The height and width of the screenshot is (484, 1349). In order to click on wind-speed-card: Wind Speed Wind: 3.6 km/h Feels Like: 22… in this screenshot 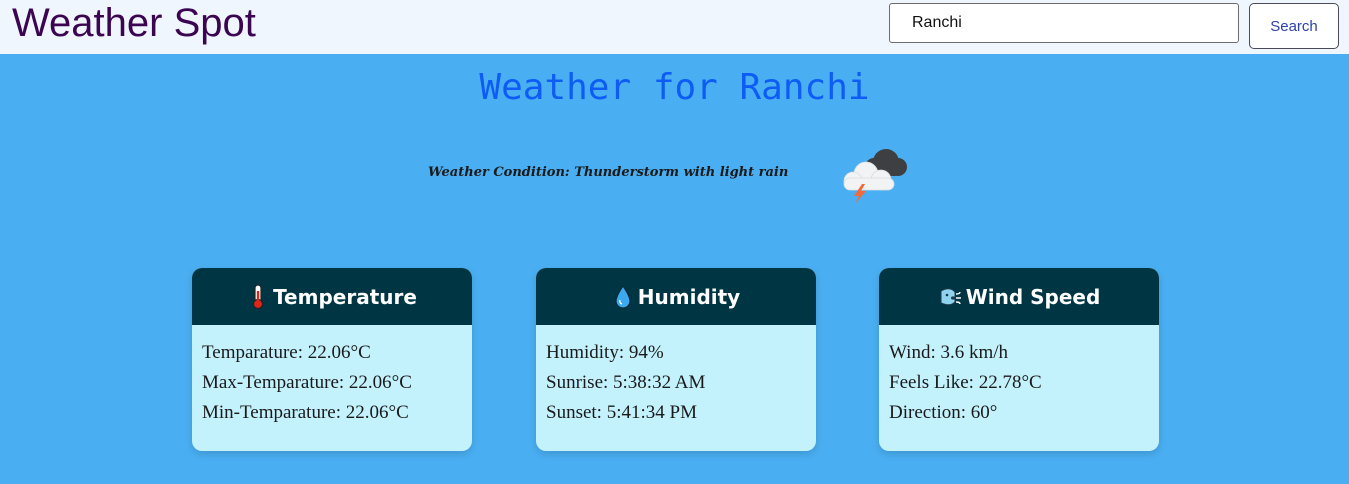, I will do `click(1019, 359)`.